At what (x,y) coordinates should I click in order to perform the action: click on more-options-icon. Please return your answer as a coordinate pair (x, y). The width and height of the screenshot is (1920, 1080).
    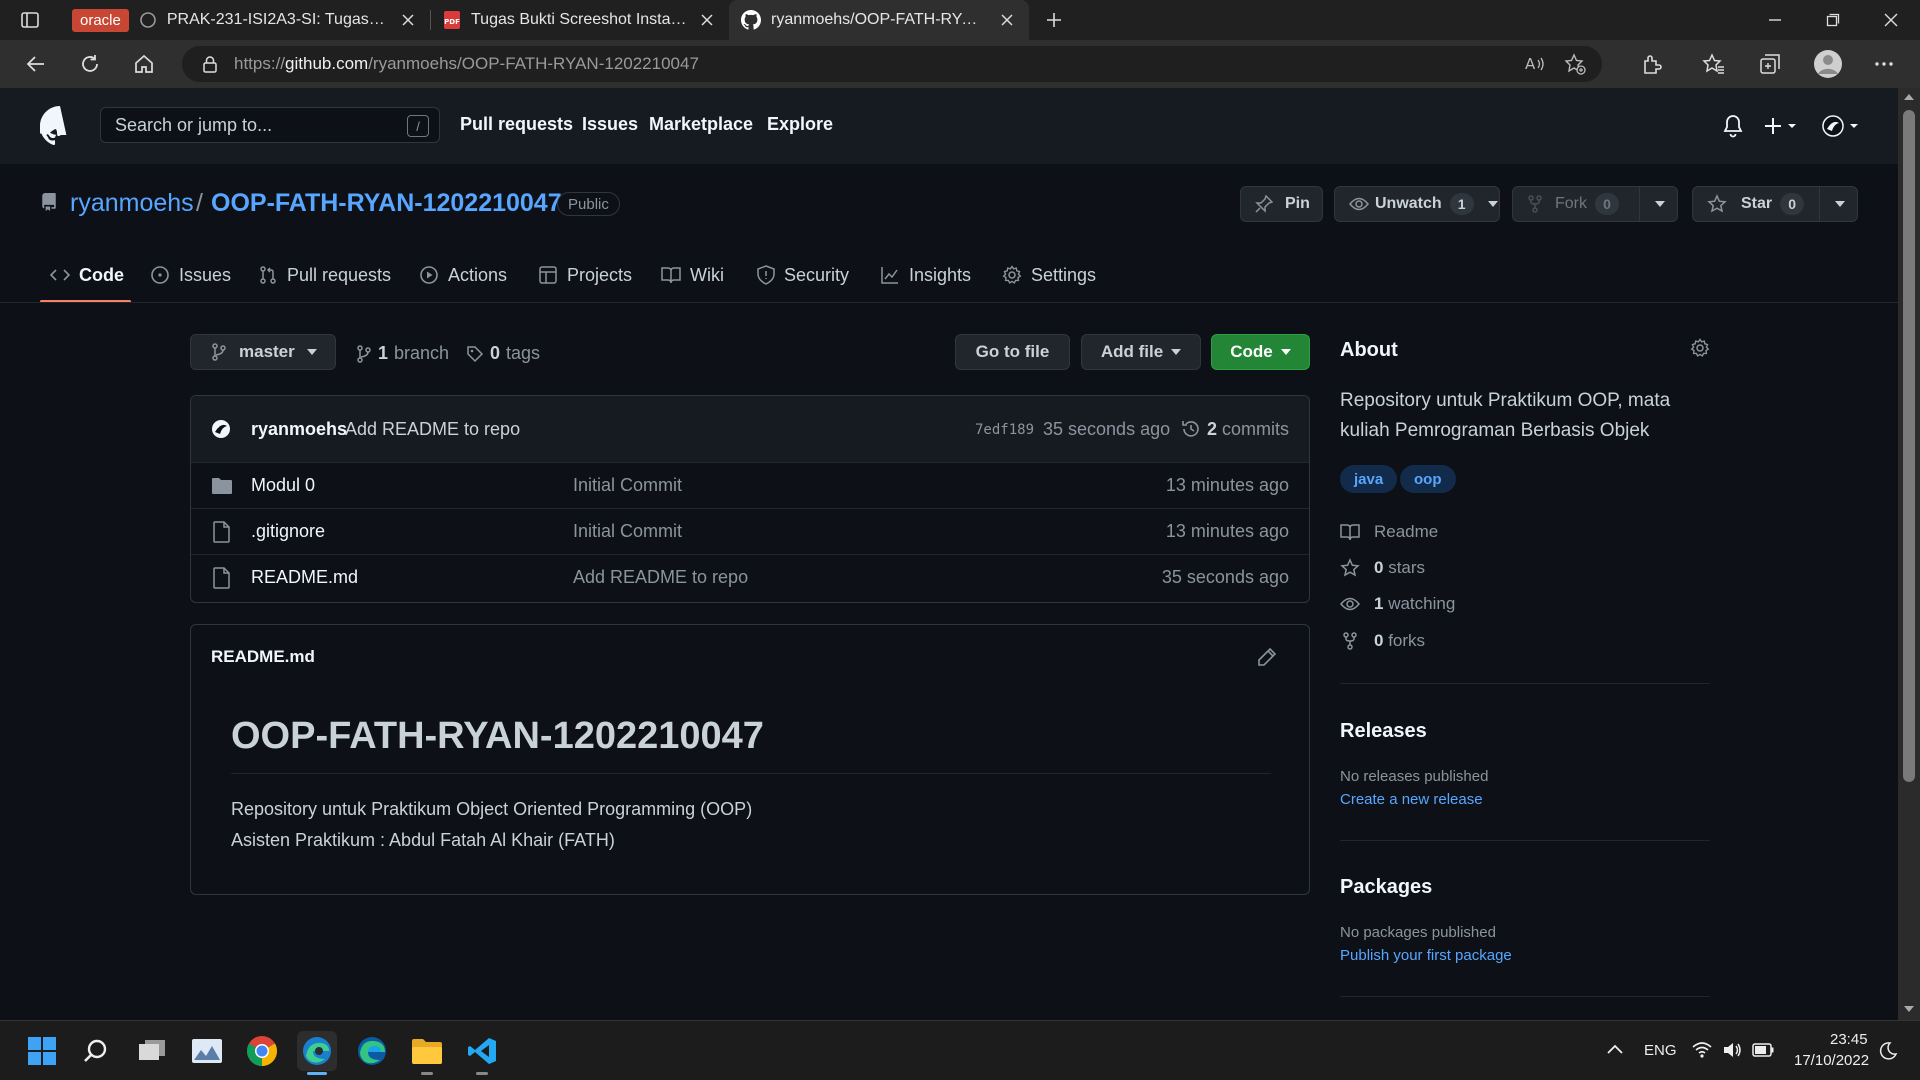
    Looking at the image, I should click on (1884, 64).